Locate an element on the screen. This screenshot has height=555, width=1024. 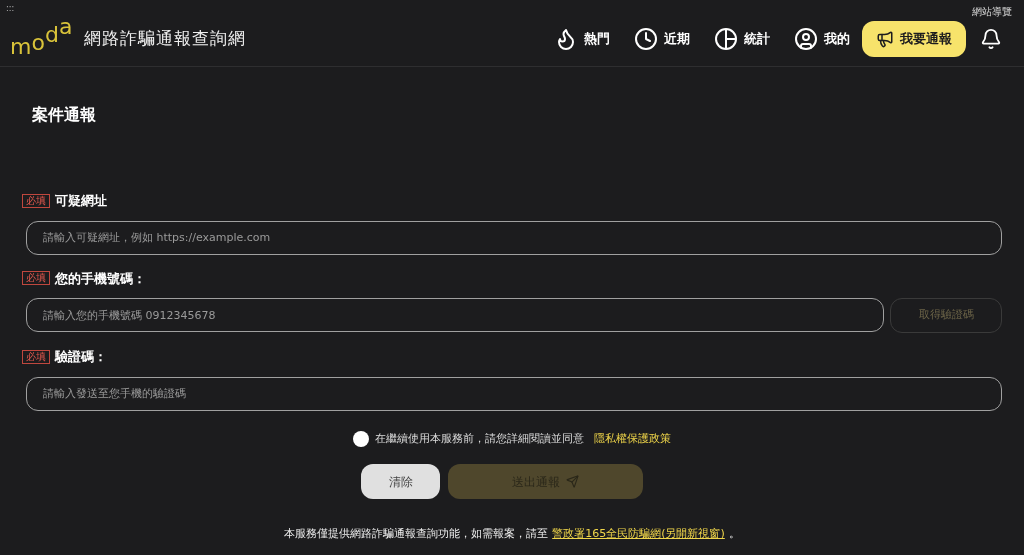
input-field: 請輸入您的手機號碼 0912345678 is located at coordinates (455, 315).